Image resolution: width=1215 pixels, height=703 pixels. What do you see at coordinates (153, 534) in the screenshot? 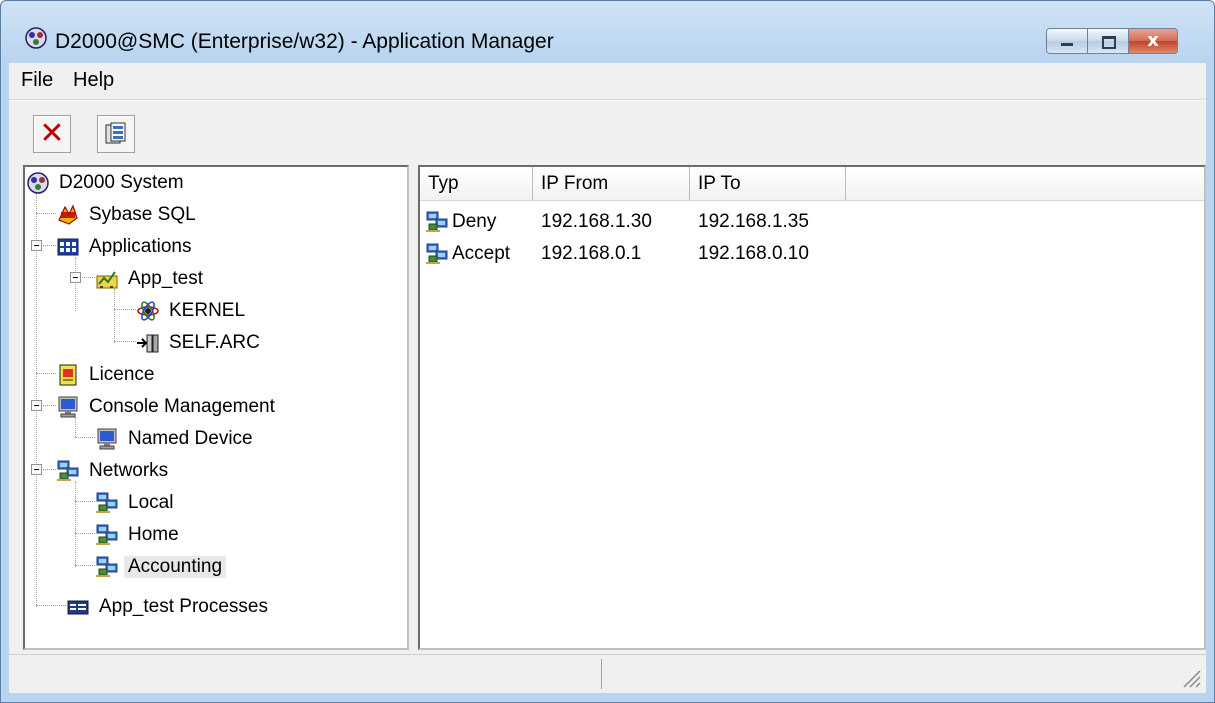
I see `tree-node-label: Home` at bounding box center [153, 534].